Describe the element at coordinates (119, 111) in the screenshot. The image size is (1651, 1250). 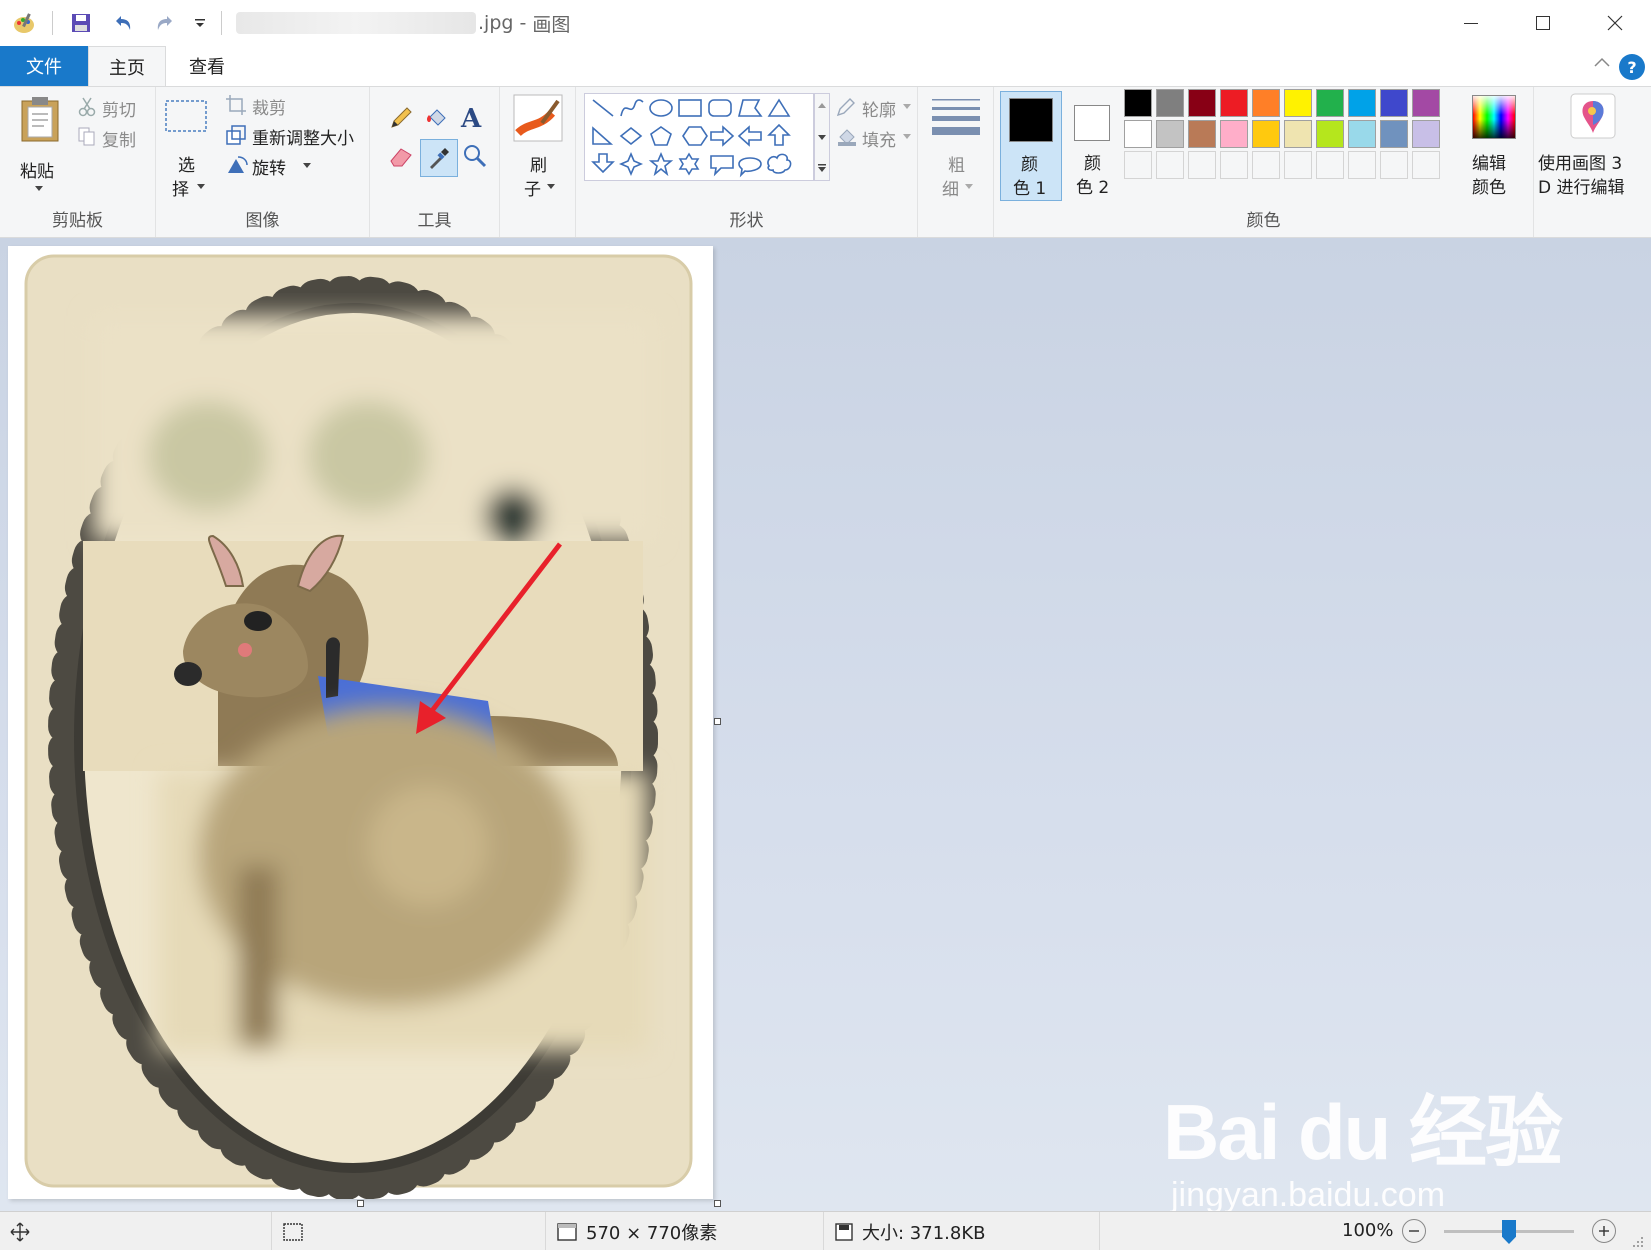
I see `cut-label: 剪切` at that location.